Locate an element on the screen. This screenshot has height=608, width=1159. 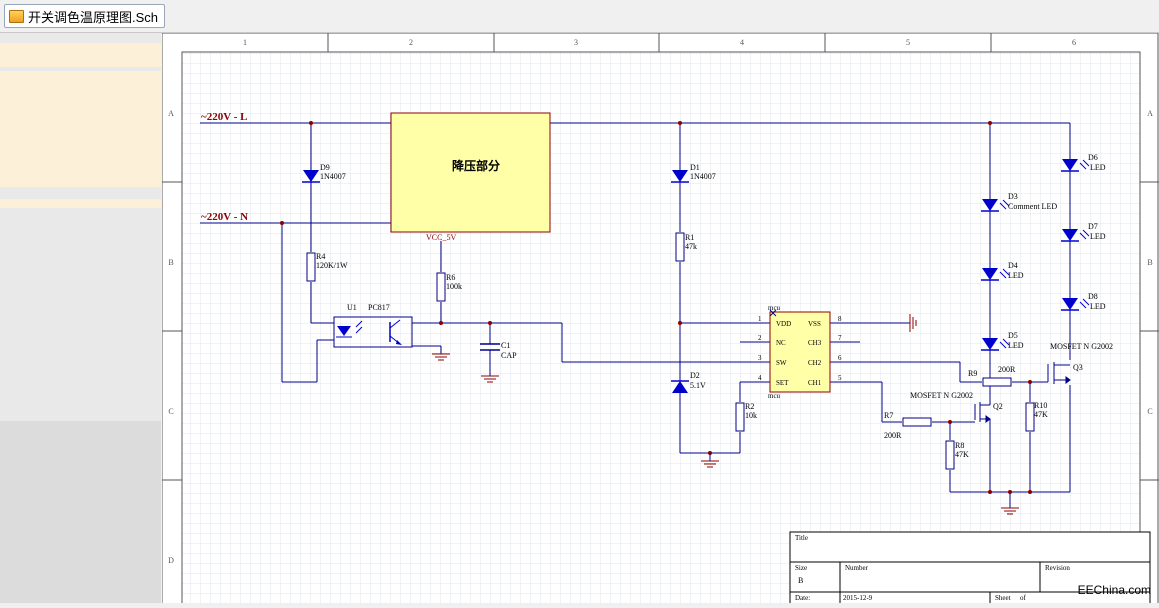
col-label: 5 is located at coordinates (908, 42).